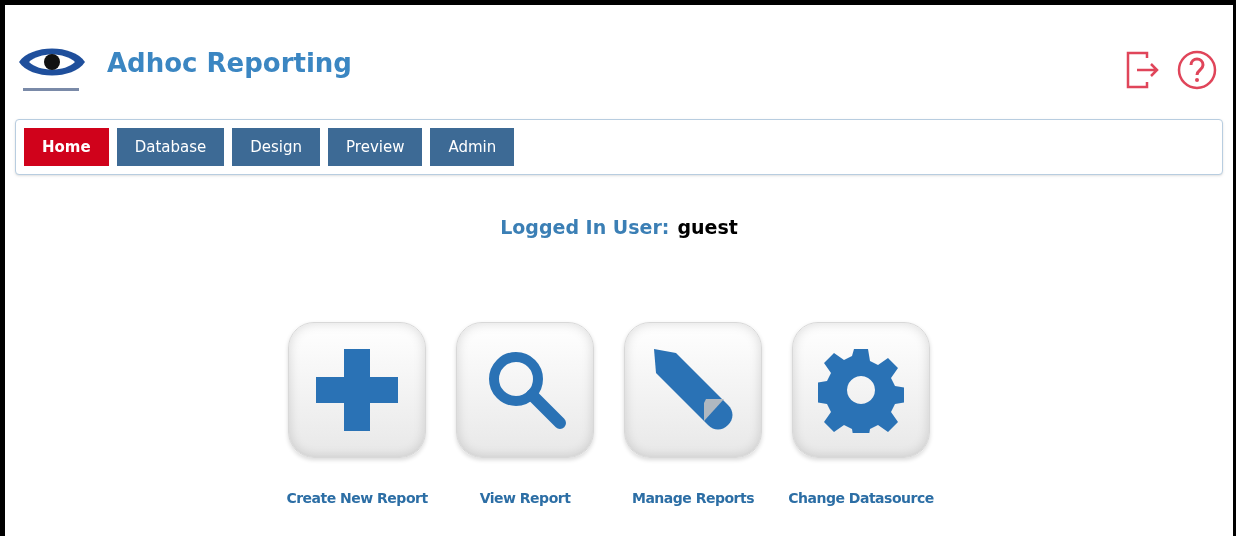 This screenshot has width=1236, height=536. Describe the element at coordinates (707, 227) in the screenshot. I see `user-name: guest` at that location.